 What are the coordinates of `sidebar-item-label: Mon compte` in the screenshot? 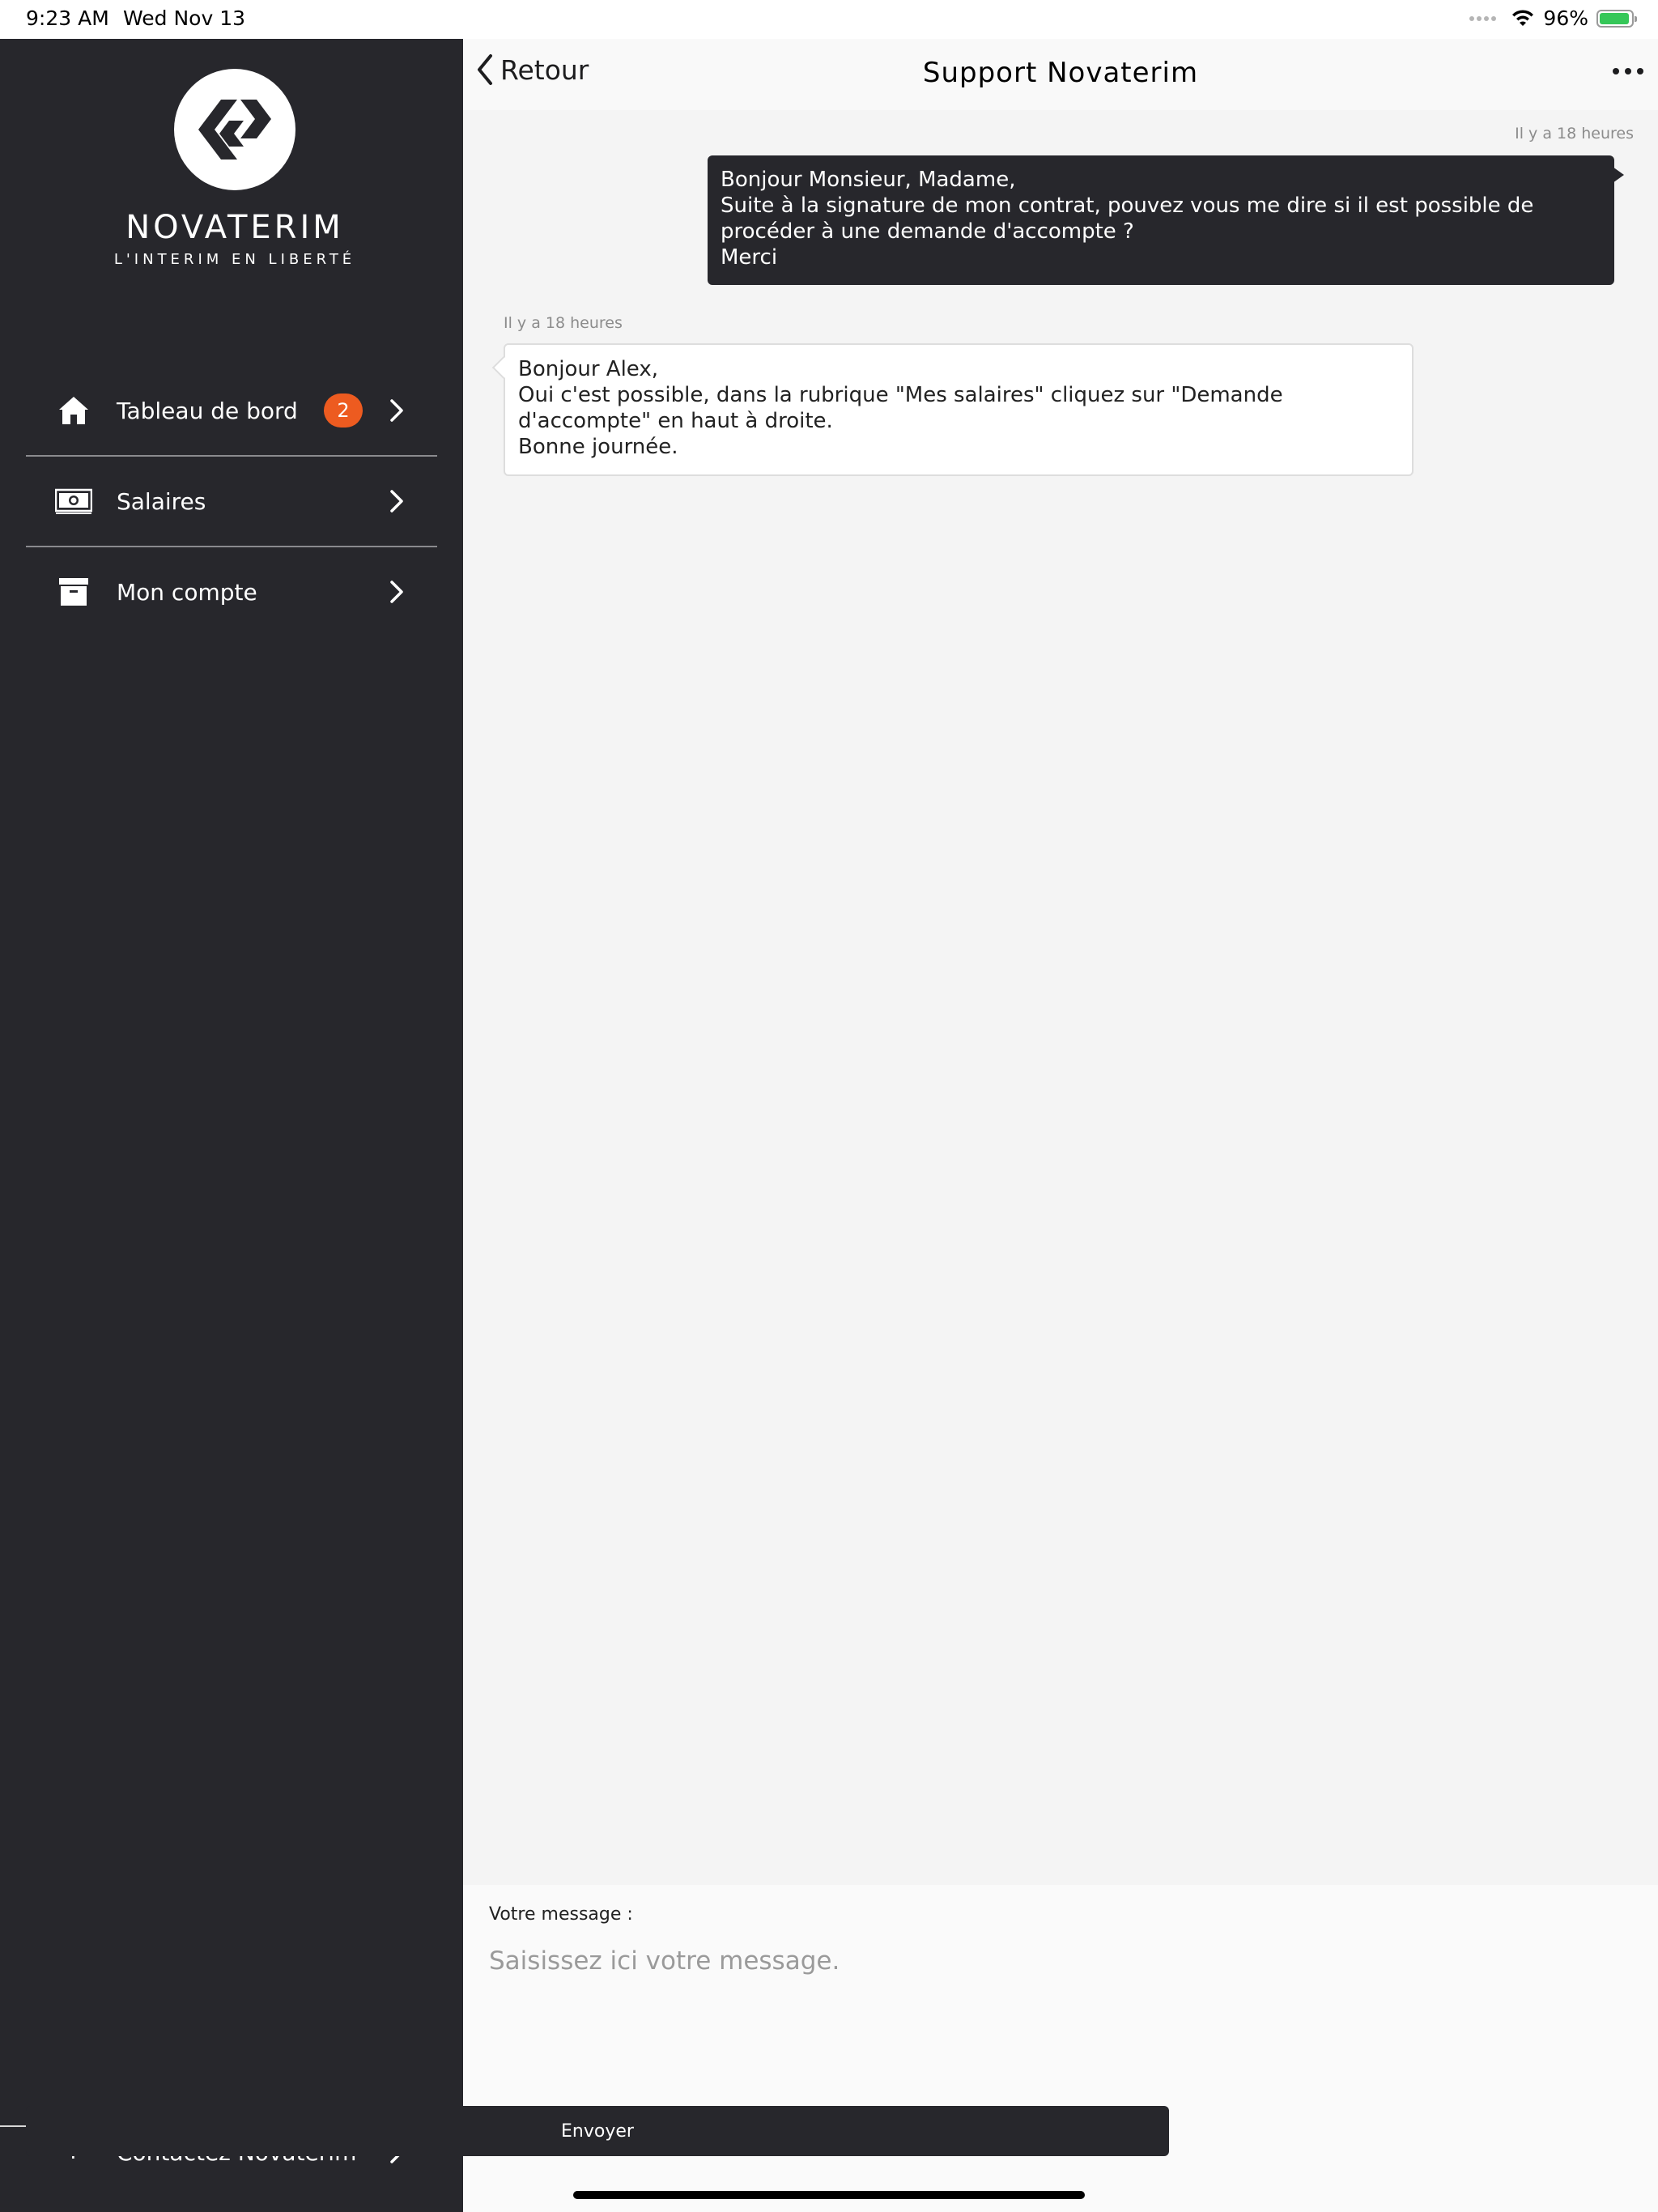 It's located at (187, 592).